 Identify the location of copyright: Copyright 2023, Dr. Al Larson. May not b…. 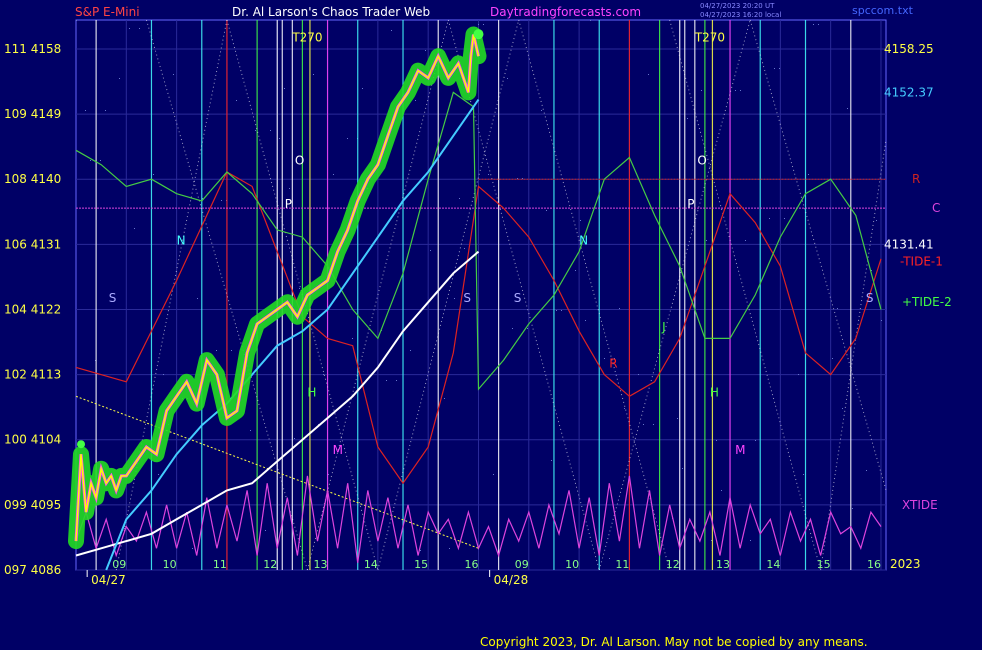
(674, 642).